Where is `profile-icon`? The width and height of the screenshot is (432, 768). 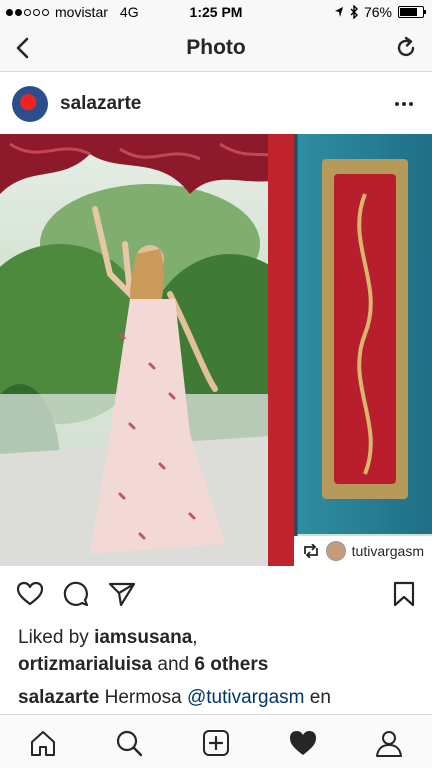 profile-icon is located at coordinates (389, 743).